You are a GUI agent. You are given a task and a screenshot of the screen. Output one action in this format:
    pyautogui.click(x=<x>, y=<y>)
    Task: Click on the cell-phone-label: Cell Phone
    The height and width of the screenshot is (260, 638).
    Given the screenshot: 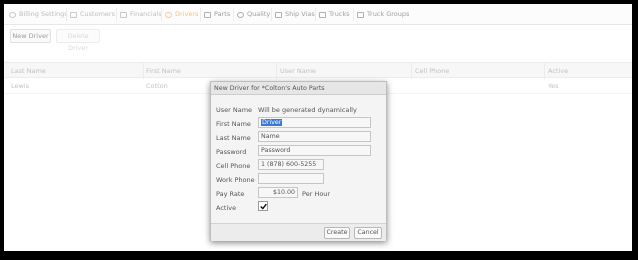 What is the action you would take?
    pyautogui.click(x=233, y=166)
    